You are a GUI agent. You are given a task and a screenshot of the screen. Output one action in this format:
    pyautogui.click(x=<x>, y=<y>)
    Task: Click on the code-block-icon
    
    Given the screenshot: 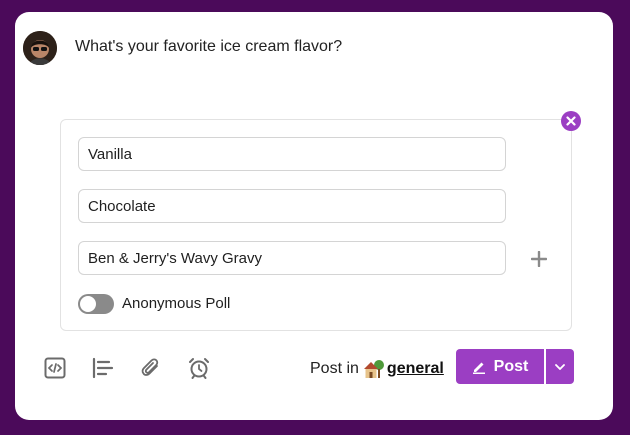 What is the action you would take?
    pyautogui.click(x=55, y=368)
    